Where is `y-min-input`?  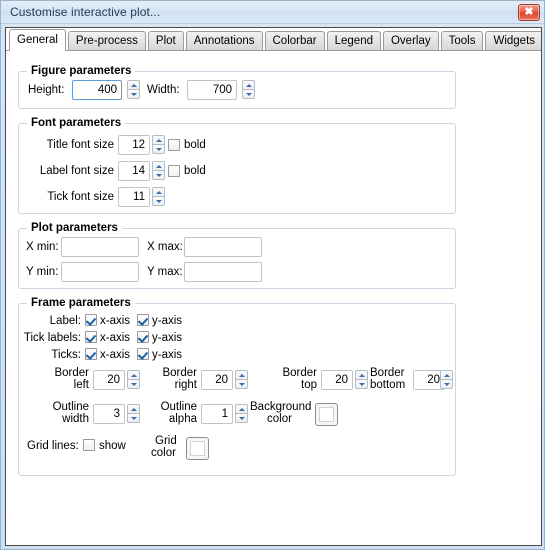 y-min-input is located at coordinates (100, 272).